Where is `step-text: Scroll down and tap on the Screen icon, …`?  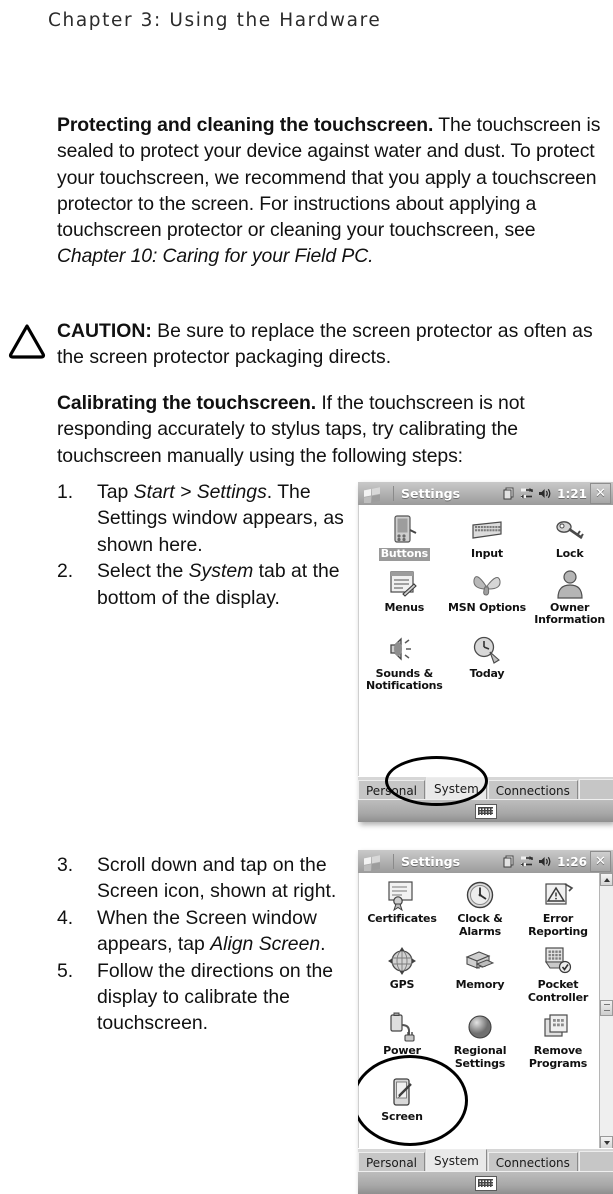
step-text: Scroll down and tap on the Screen icon, … is located at coordinates (217, 878).